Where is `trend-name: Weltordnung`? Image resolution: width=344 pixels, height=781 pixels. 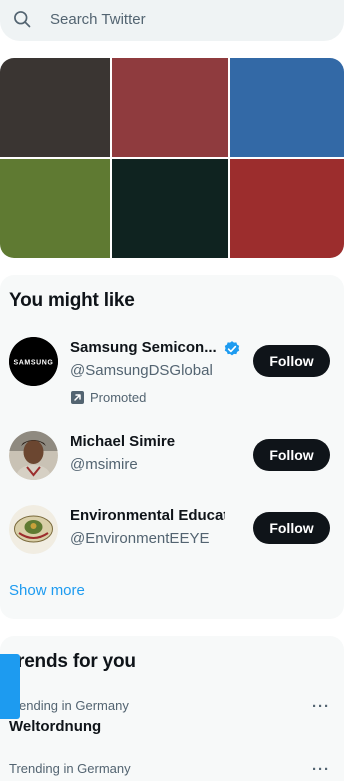
trend-name: Weltordnung is located at coordinates (55, 726).